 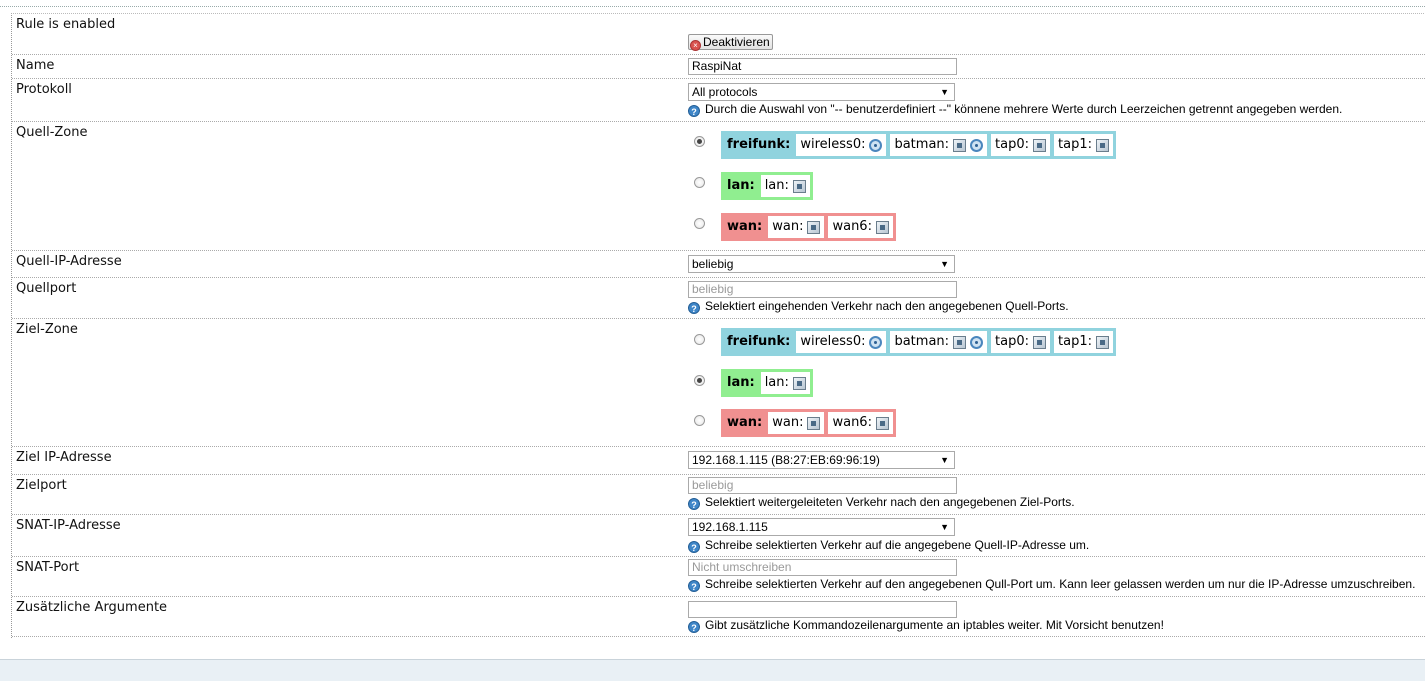 What do you see at coordinates (822, 567) in the screenshot?
I see `snat-port-input: Nicht umschreiben` at bounding box center [822, 567].